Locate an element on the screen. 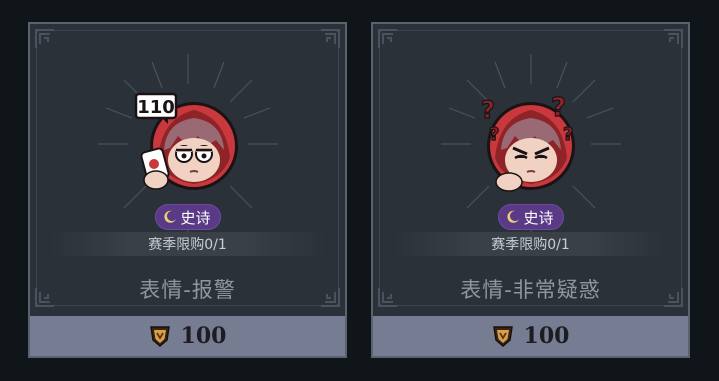 Image resolution: width=719 pixels, height=381 pixels. item-name: 表情-报警 is located at coordinates (187, 290).